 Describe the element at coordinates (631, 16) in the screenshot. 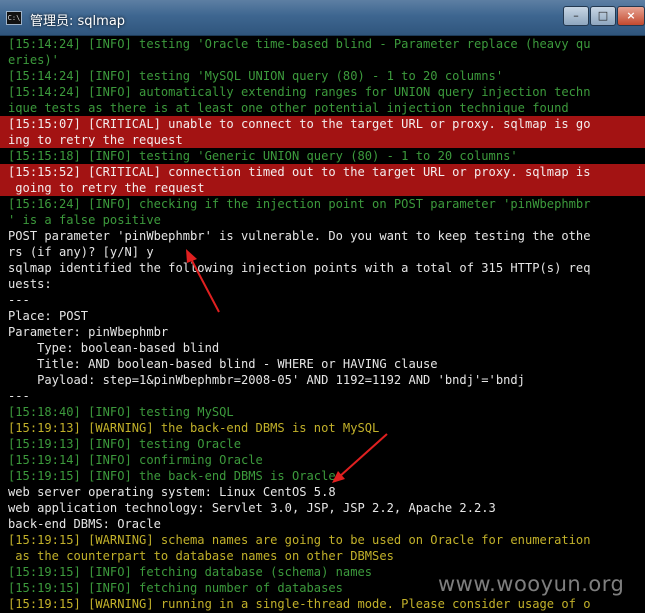

I see `close-button: ×` at that location.